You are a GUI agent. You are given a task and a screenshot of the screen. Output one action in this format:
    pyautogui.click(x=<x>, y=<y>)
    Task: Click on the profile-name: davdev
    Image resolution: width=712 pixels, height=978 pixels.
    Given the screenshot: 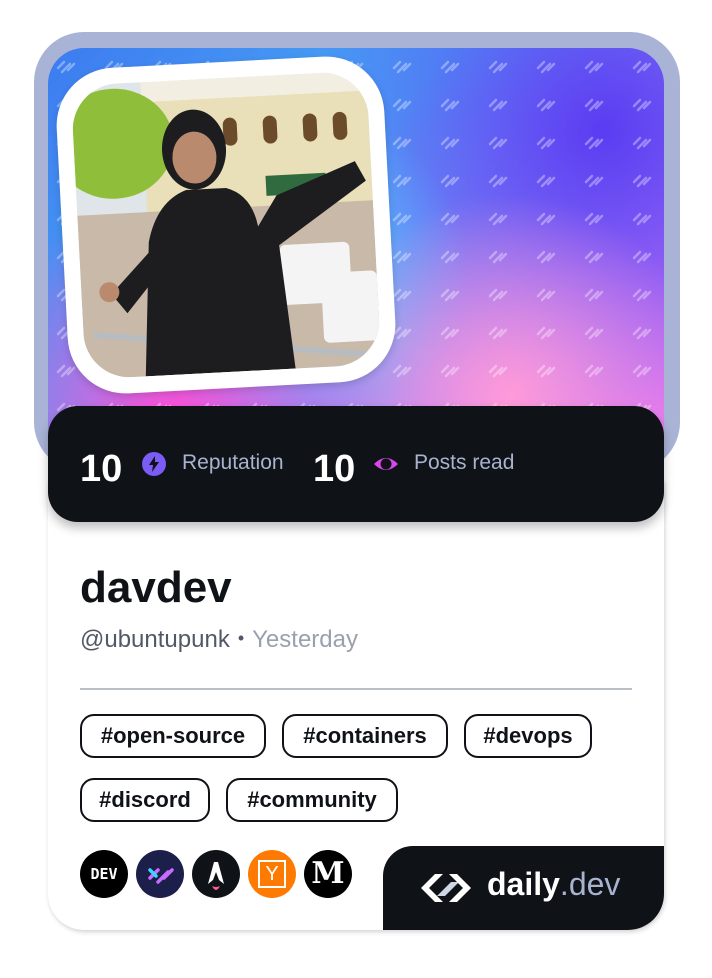 What is the action you would take?
    pyautogui.click(x=156, y=587)
    